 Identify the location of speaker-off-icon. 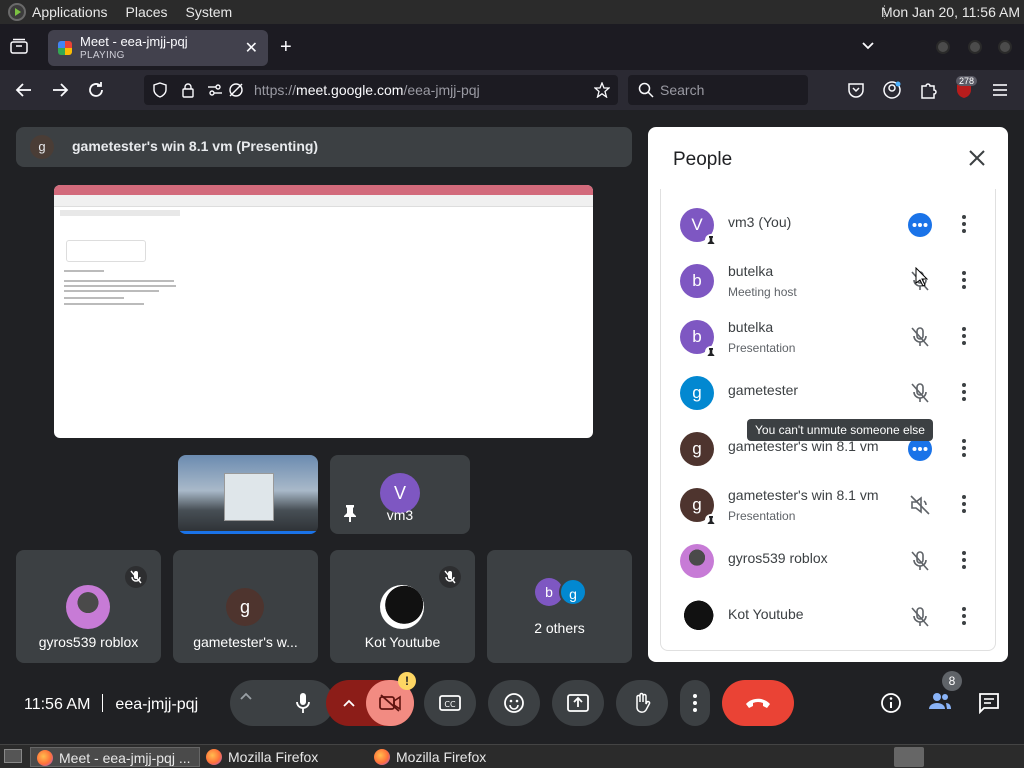
(920, 505).